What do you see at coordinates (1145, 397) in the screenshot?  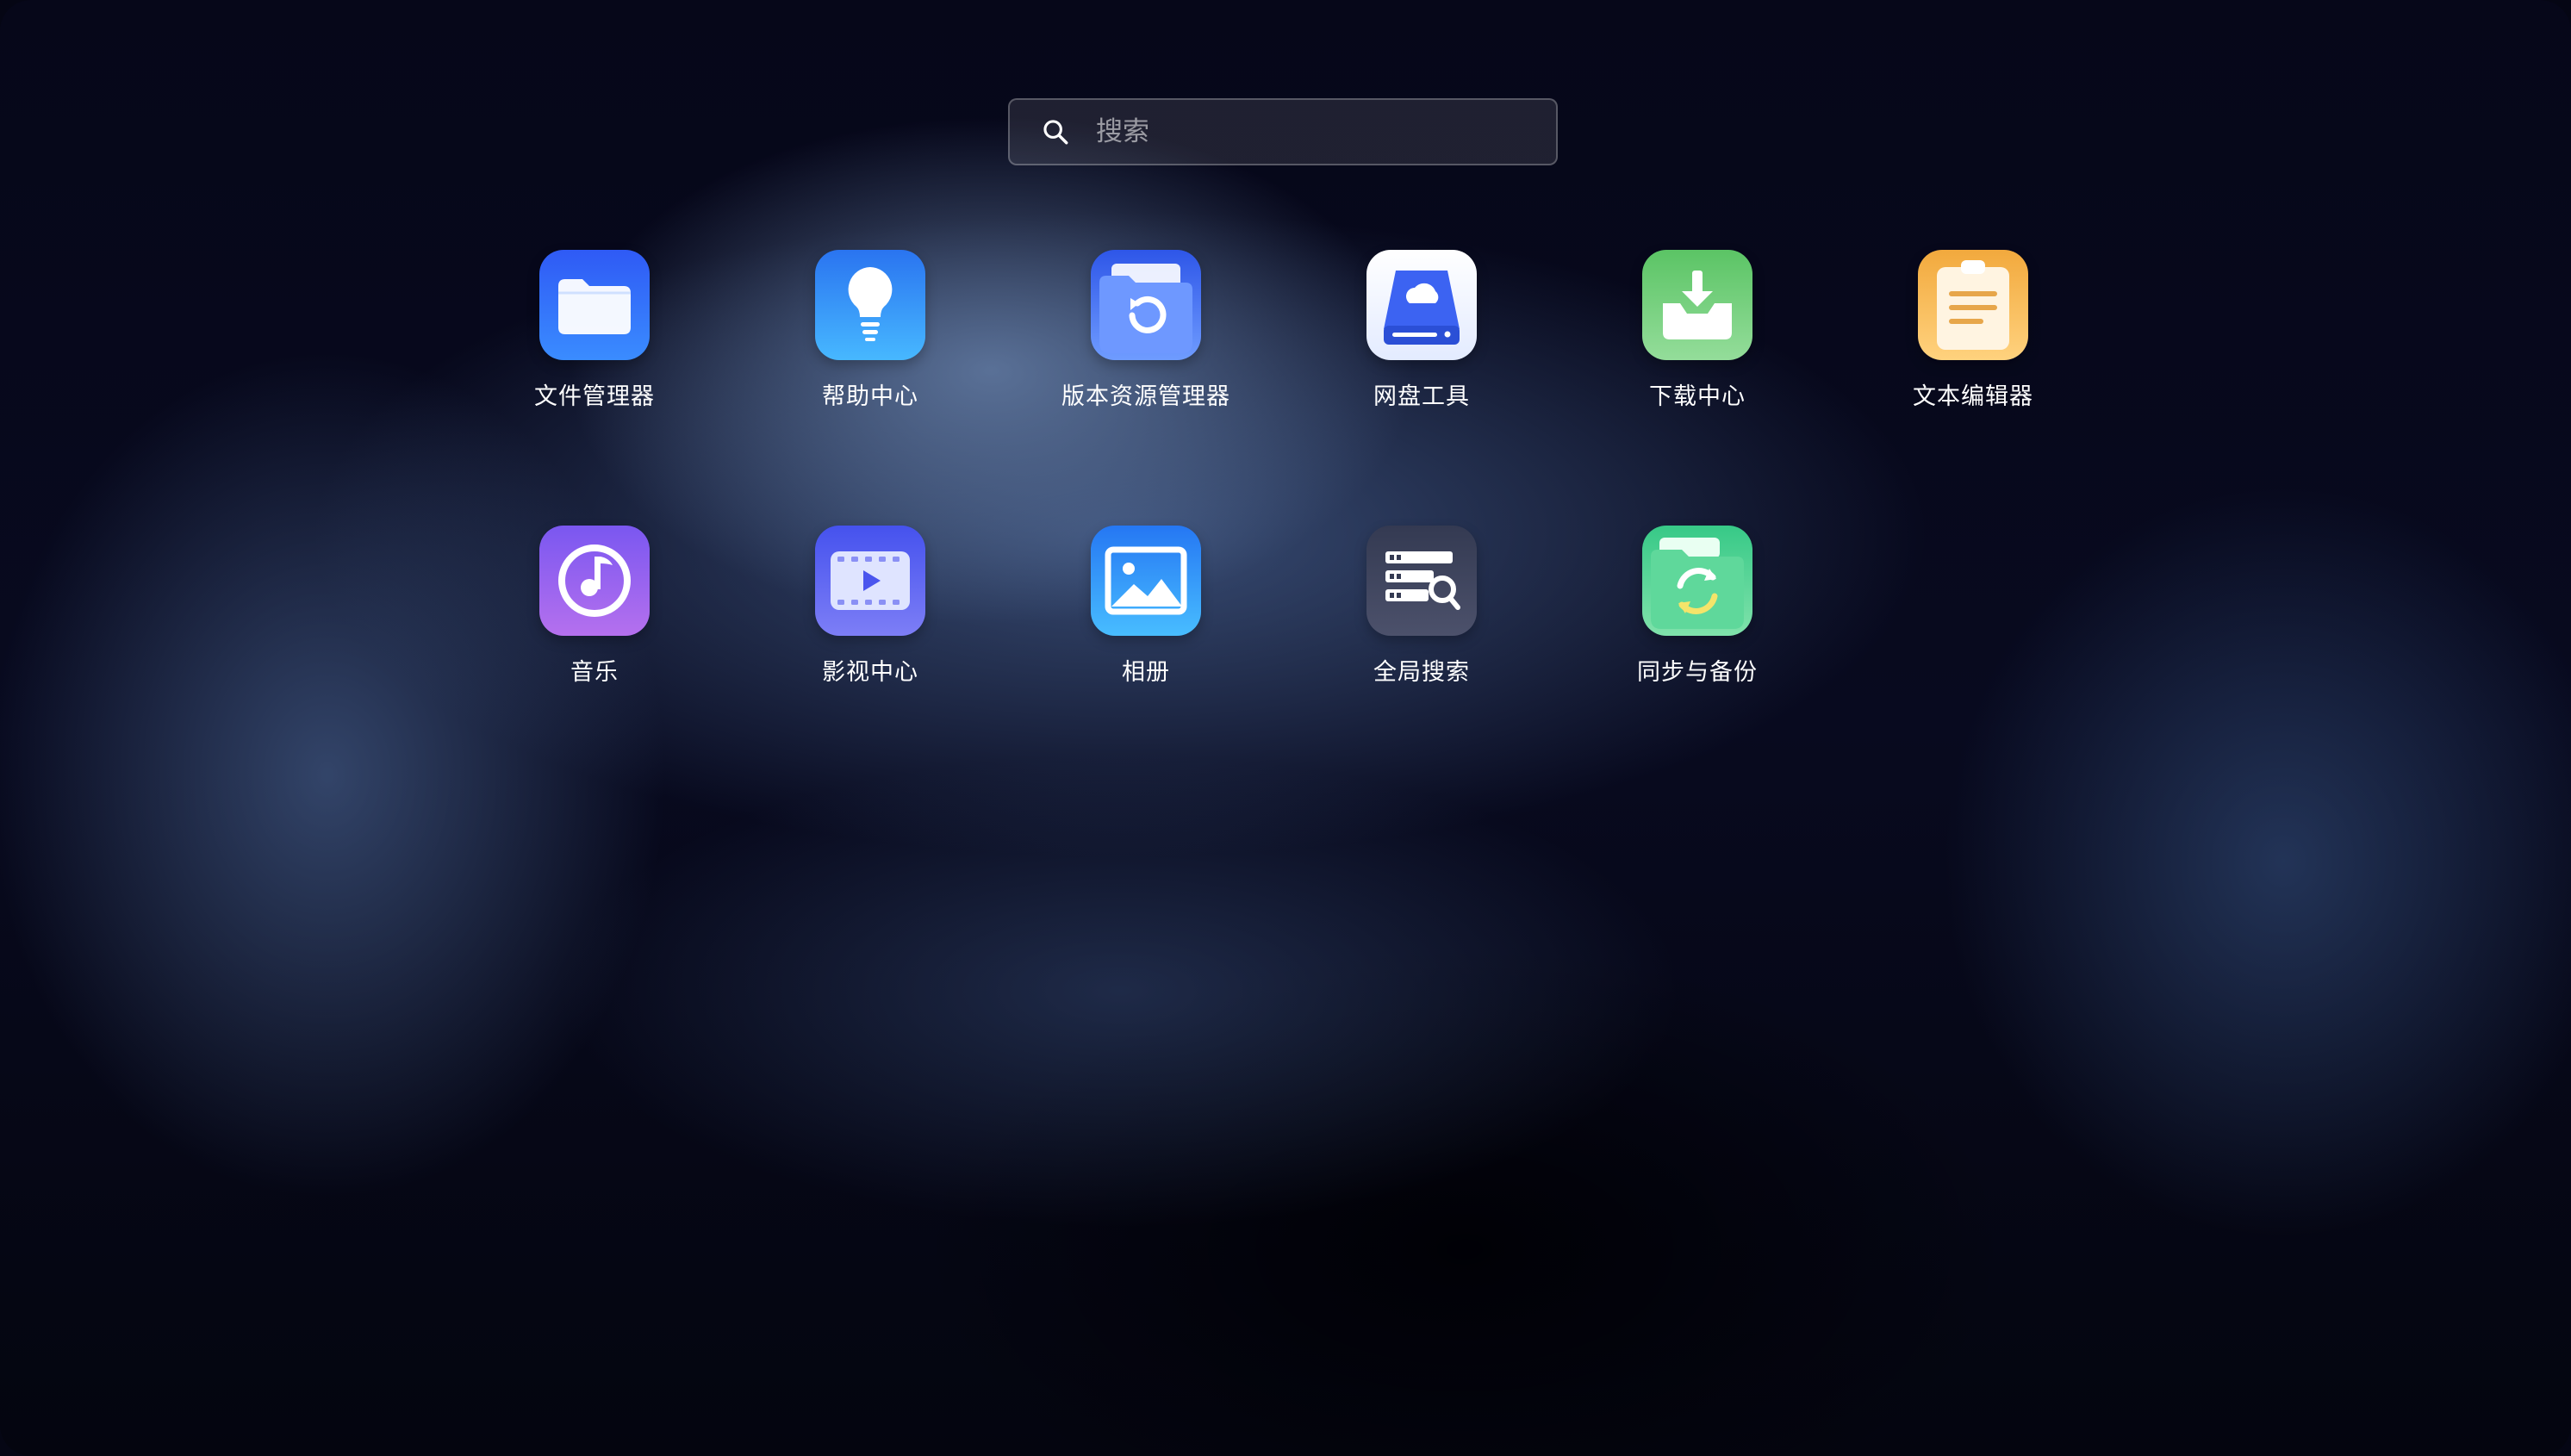 I see `app-label: 版本资源管理器` at bounding box center [1145, 397].